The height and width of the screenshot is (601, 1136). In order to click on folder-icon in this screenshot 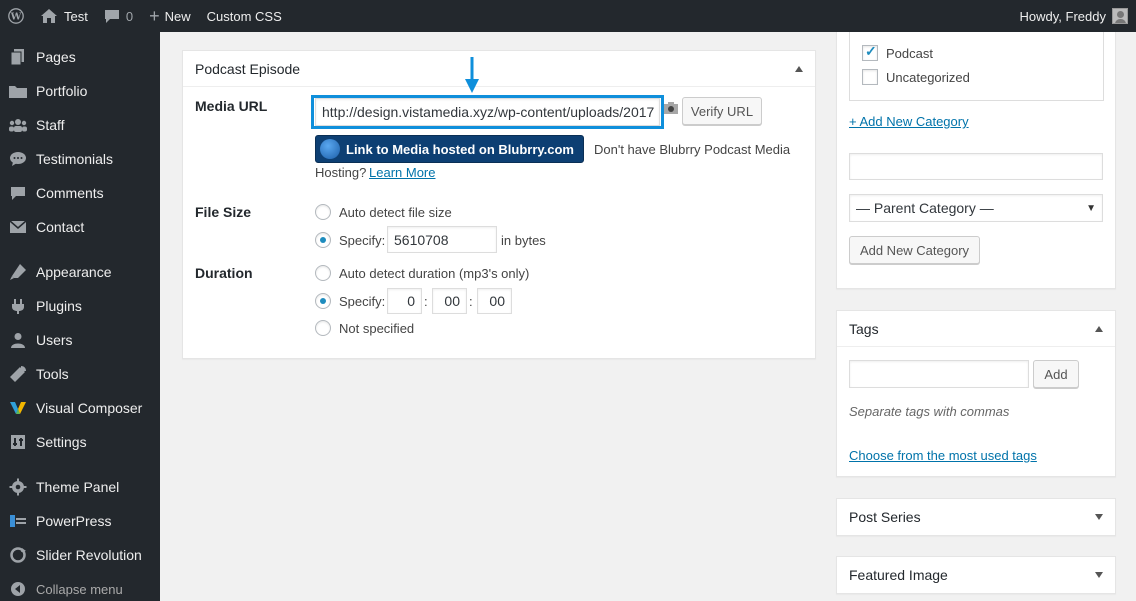, I will do `click(671, 109)`.